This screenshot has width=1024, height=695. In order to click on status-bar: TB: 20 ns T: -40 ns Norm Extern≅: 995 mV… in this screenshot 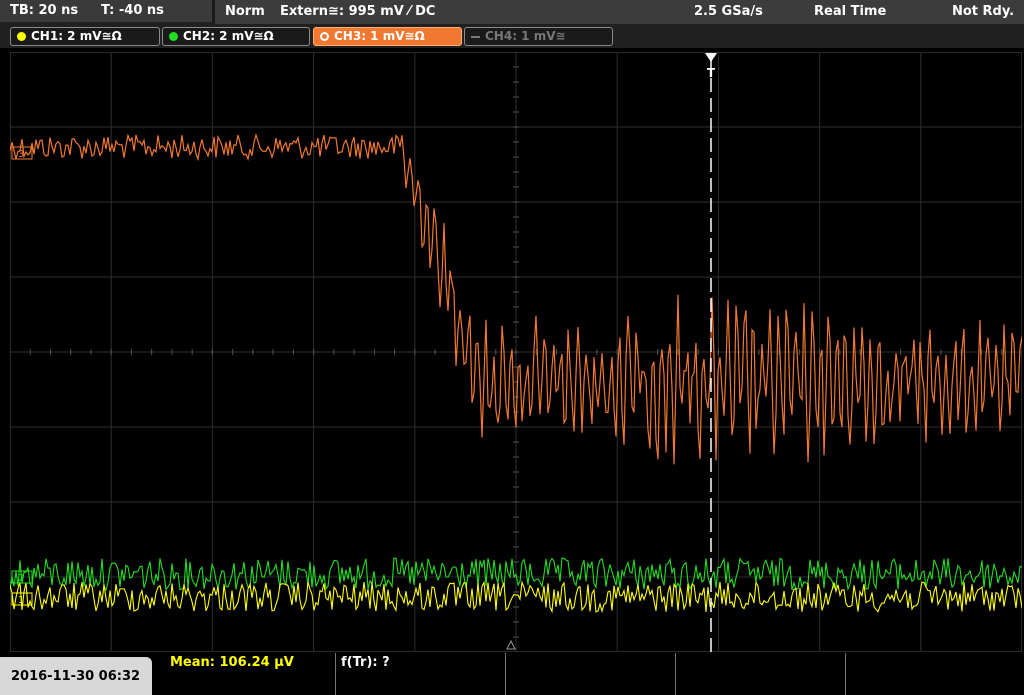, I will do `click(512, 12)`.